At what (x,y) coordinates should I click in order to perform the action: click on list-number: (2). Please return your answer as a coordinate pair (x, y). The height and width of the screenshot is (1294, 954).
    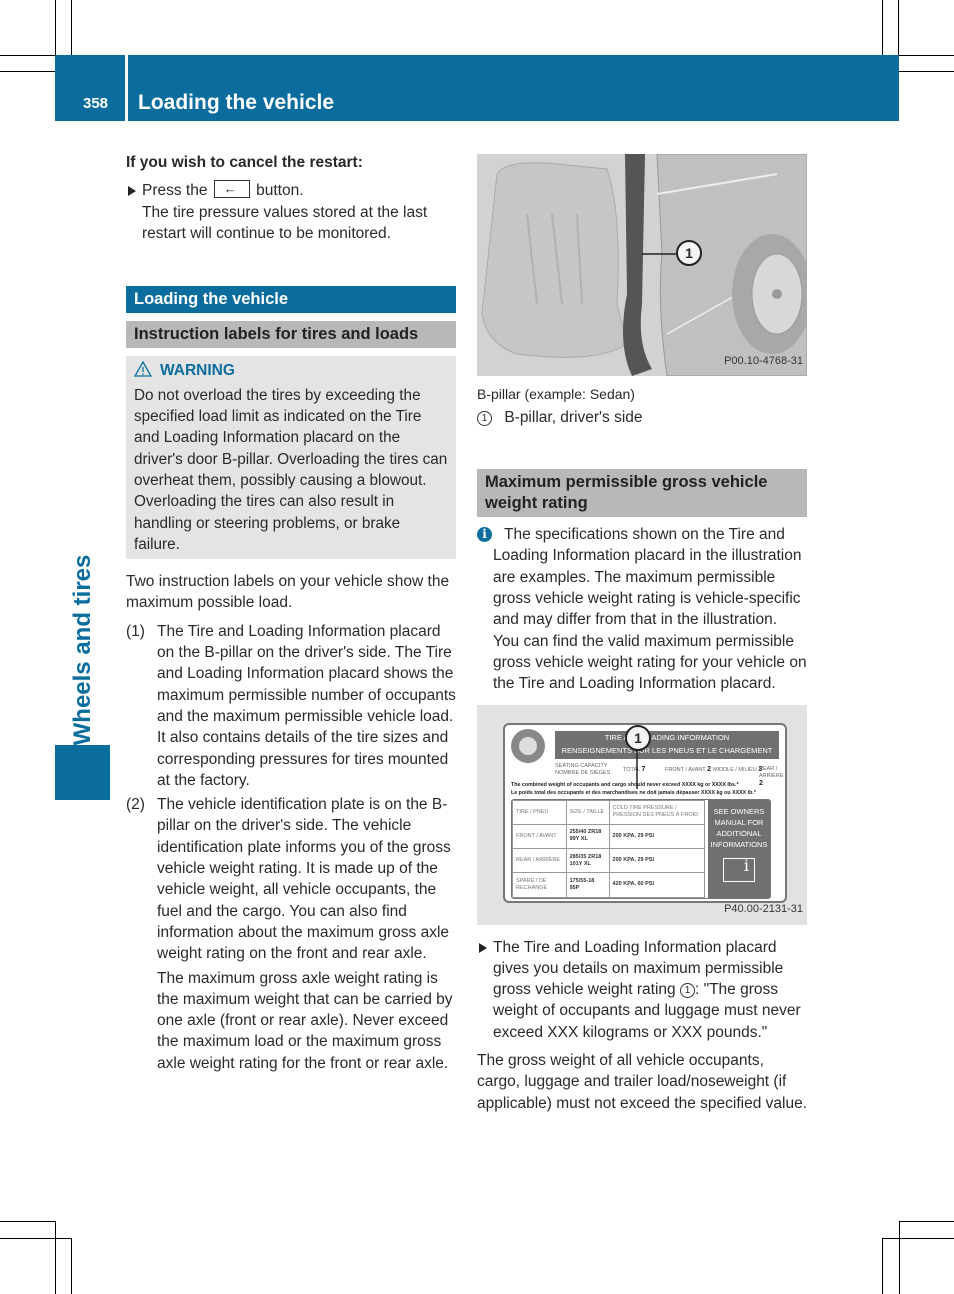
    Looking at the image, I should click on (135, 805).